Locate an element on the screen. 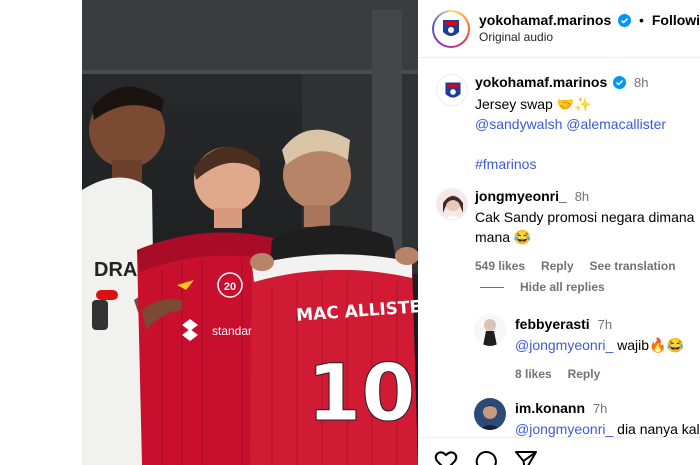 Image resolution: width=700 pixels, height=465 pixels. shirt-badge: 20 is located at coordinates (230, 287).